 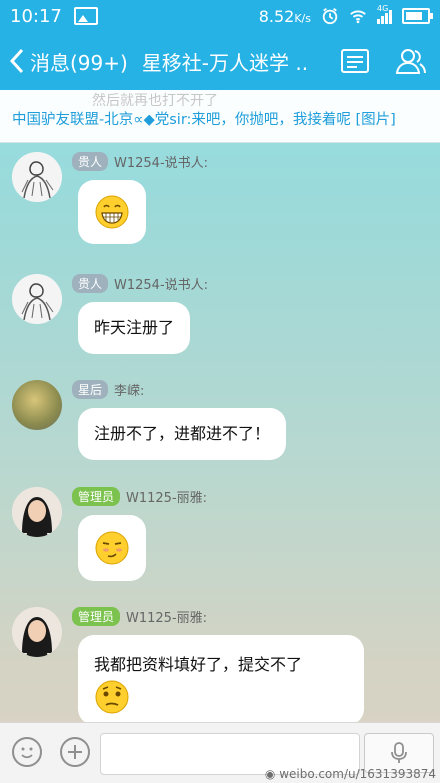 What do you see at coordinates (384, 14) in the screenshot?
I see `signal-icon: 4G` at bounding box center [384, 14].